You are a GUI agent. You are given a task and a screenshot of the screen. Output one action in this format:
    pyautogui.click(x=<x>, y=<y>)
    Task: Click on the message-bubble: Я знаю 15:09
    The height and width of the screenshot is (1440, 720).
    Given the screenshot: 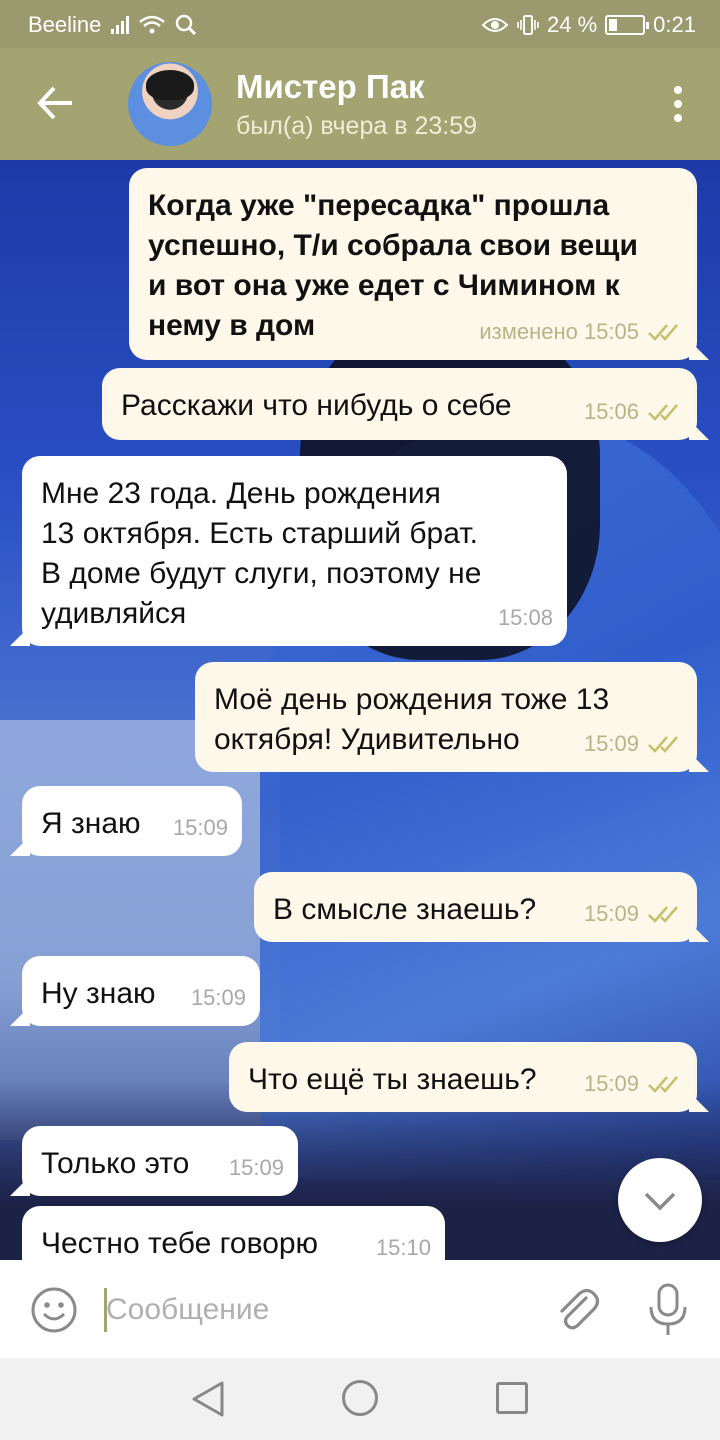 What is the action you would take?
    pyautogui.click(x=132, y=821)
    